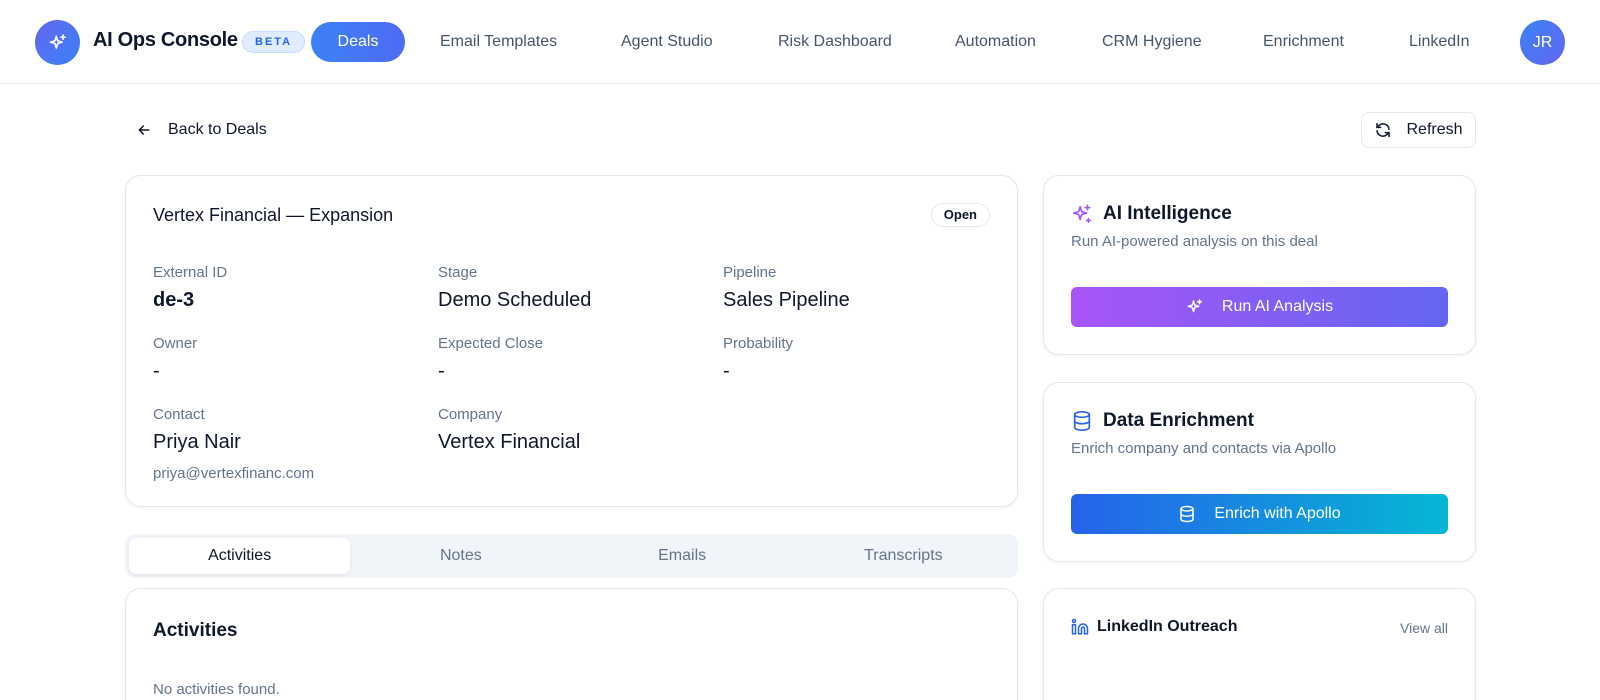 The image size is (1600, 700). I want to click on enrich-with-apollo-label: Enrich with Apollo, so click(1277, 513).